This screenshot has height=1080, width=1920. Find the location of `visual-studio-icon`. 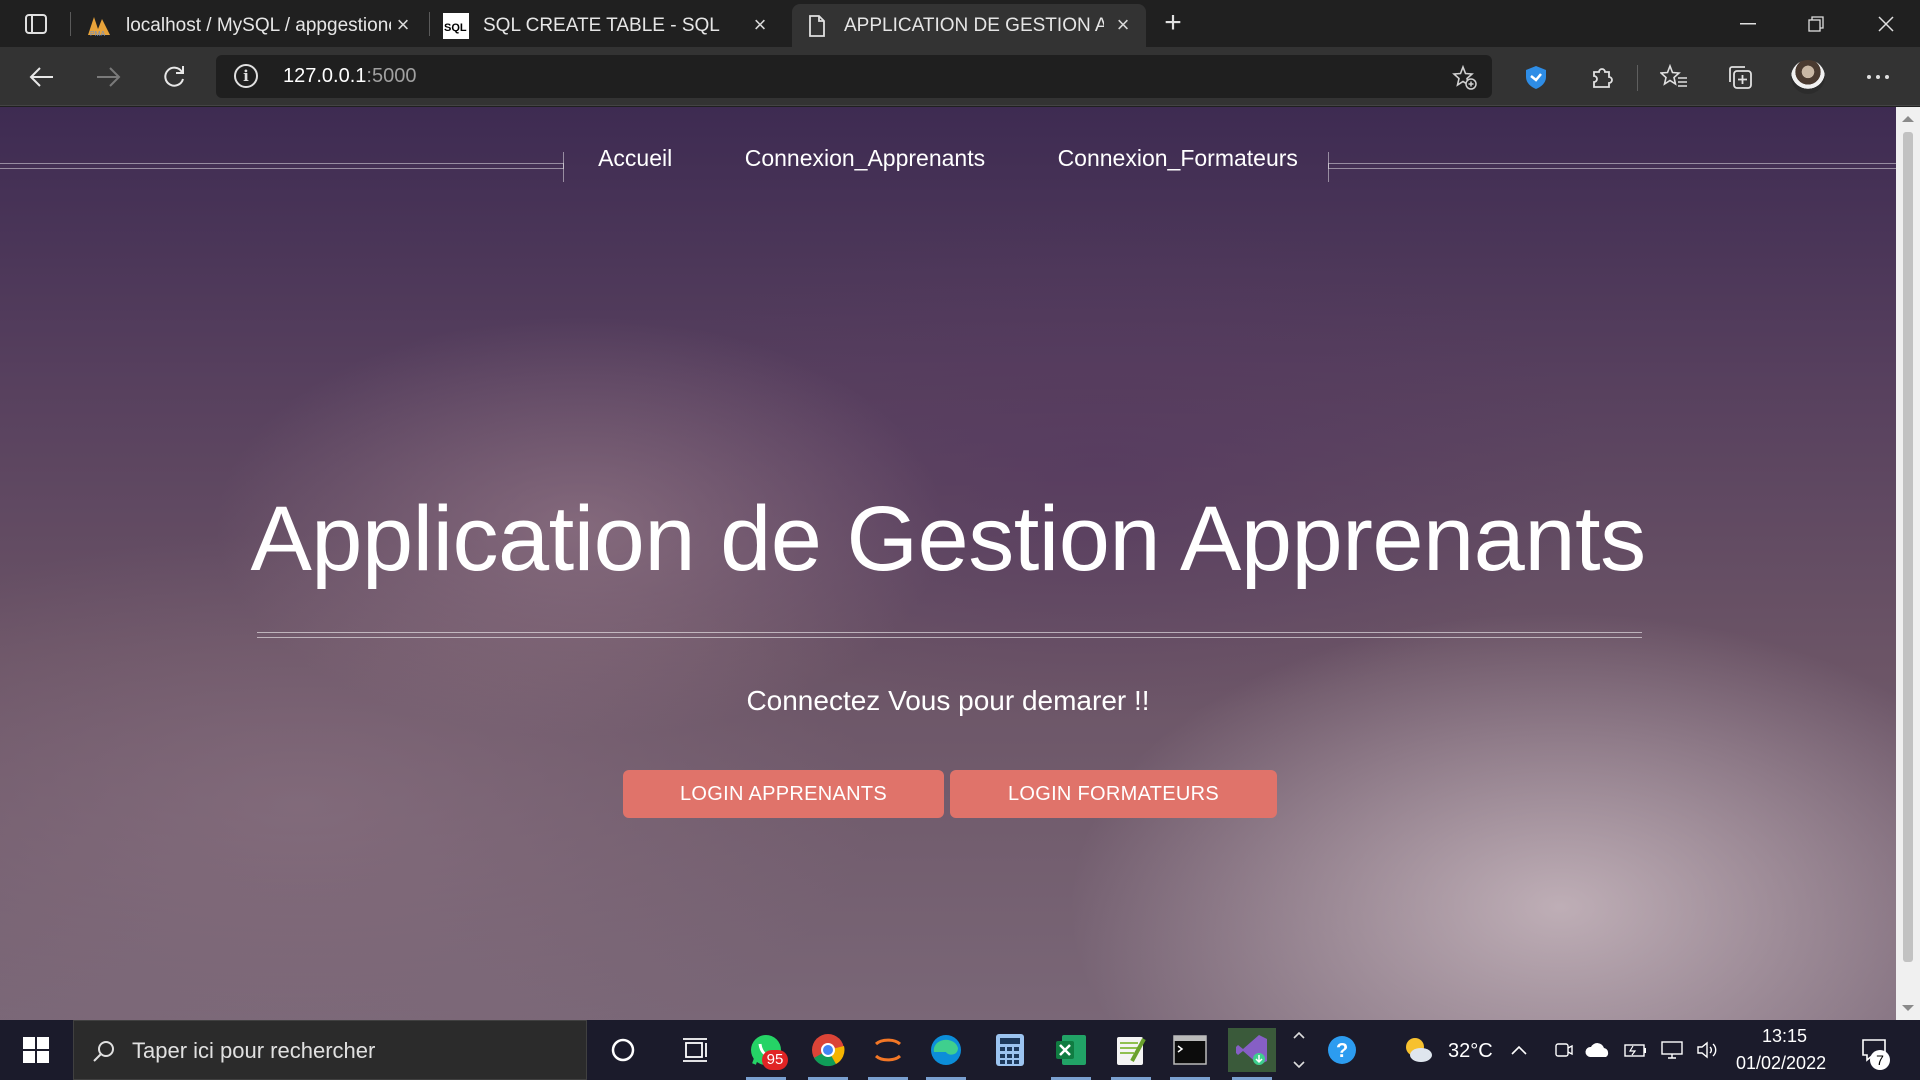

visual-studio-icon is located at coordinates (1252, 1054).